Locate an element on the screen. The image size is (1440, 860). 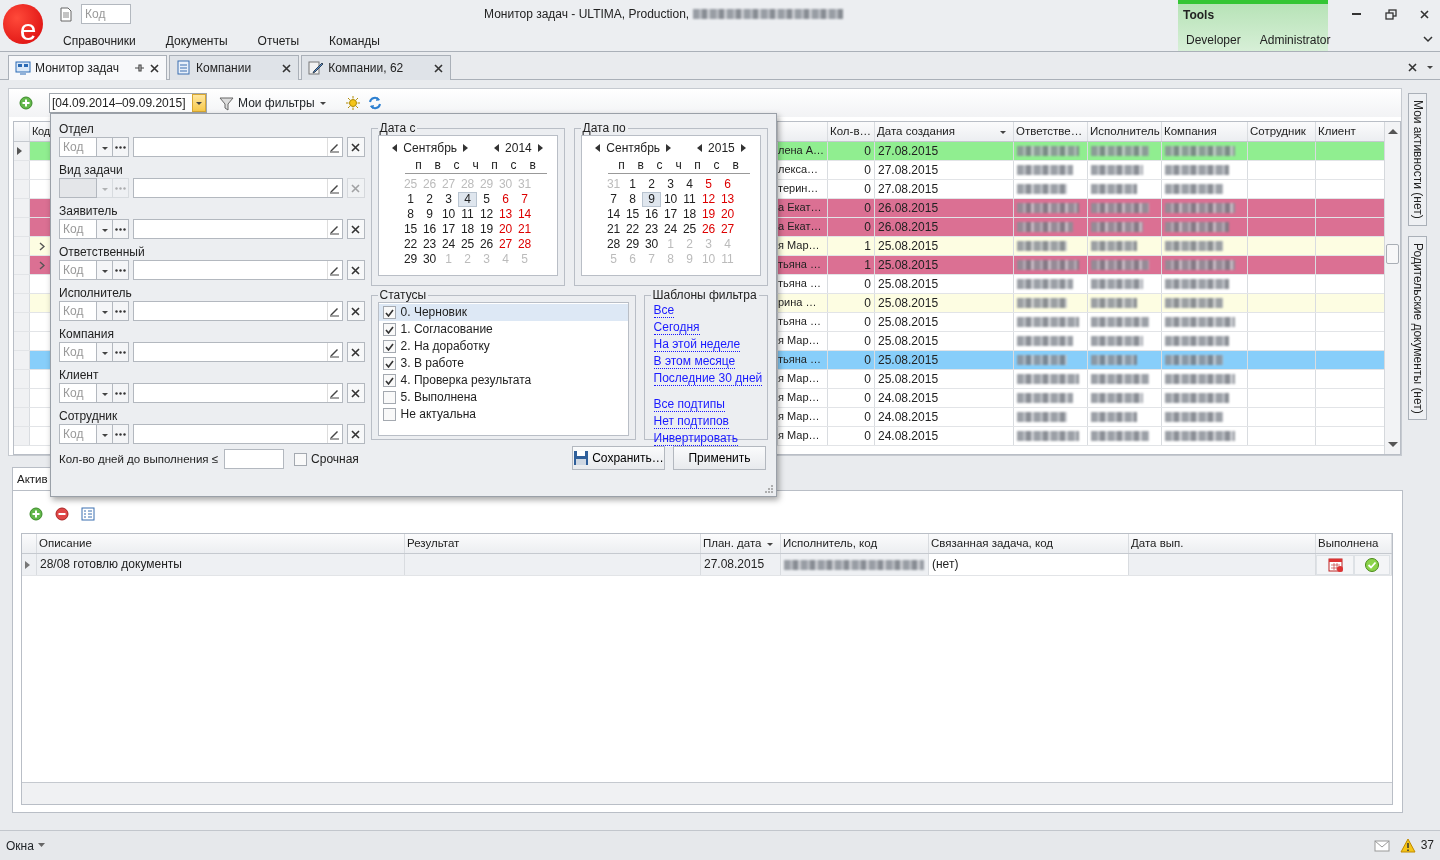
panel-tab: Актив is located at coordinates (32, 479).